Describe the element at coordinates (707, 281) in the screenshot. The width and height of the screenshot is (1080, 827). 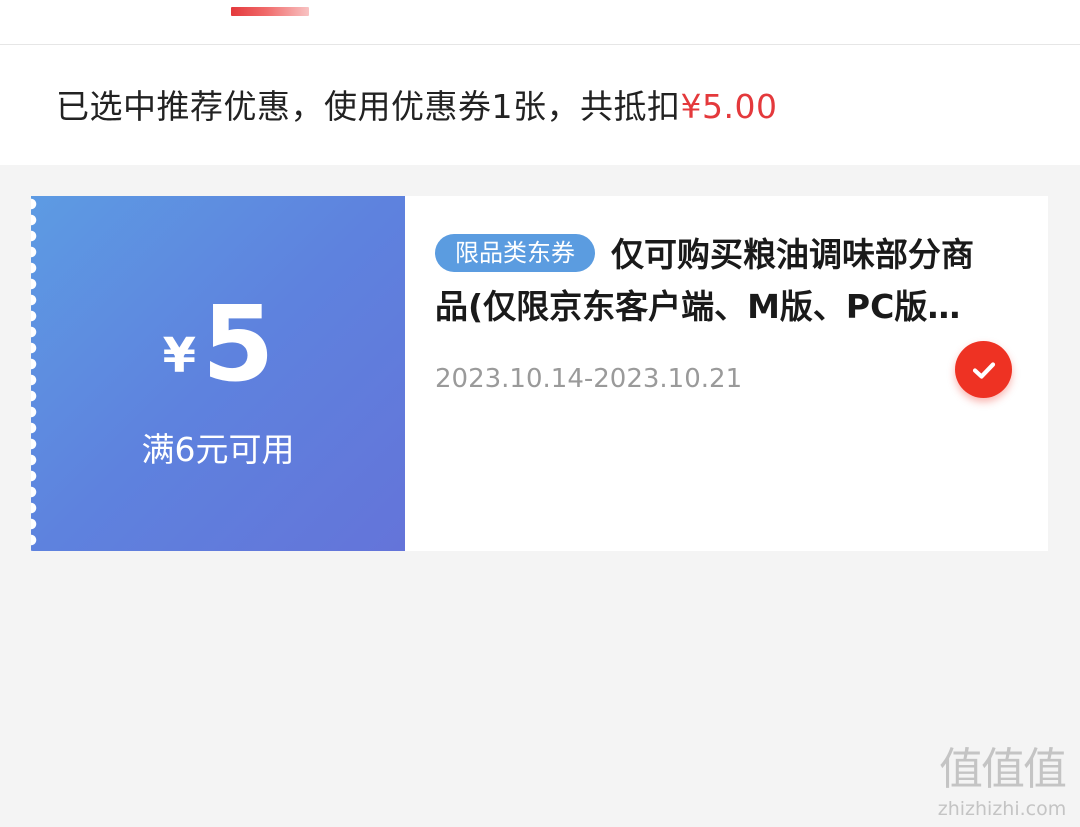
I see `coupon-description-block: 限品类东券仅可购买粮油调味部分商品(仅限京东客户端、M版、PC版使用)` at that location.